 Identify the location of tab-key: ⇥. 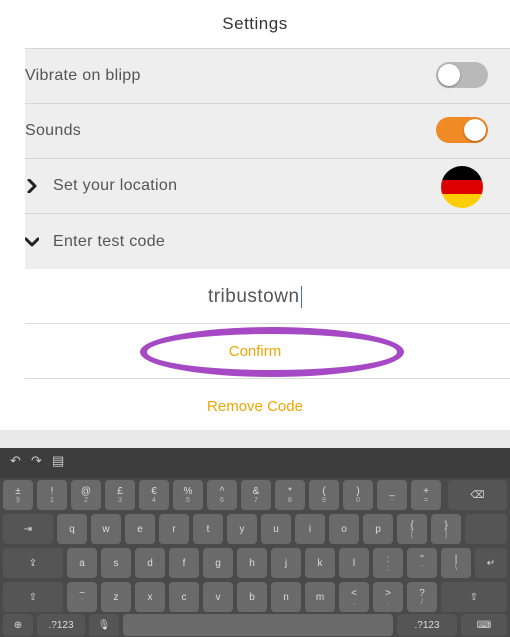
(28, 529).